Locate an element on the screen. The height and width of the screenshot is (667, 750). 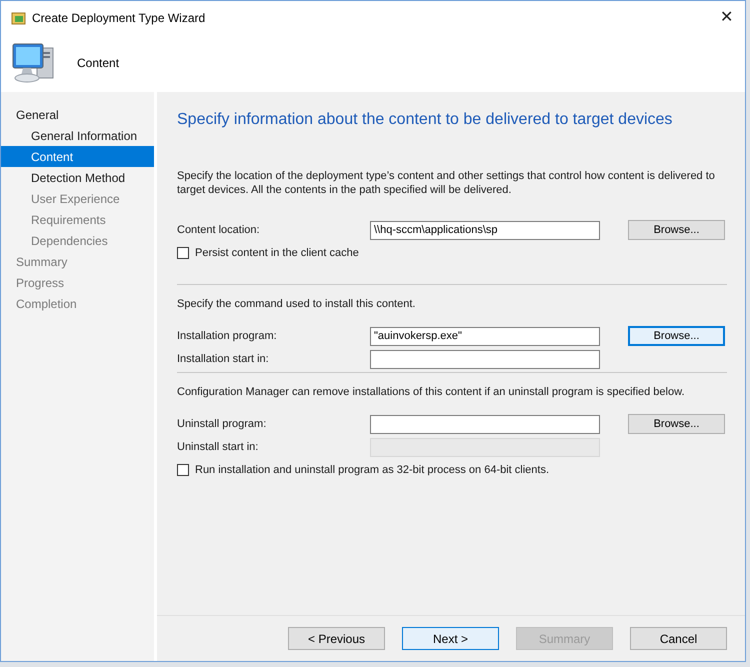
wizard-button: < Previous is located at coordinates (336, 638).